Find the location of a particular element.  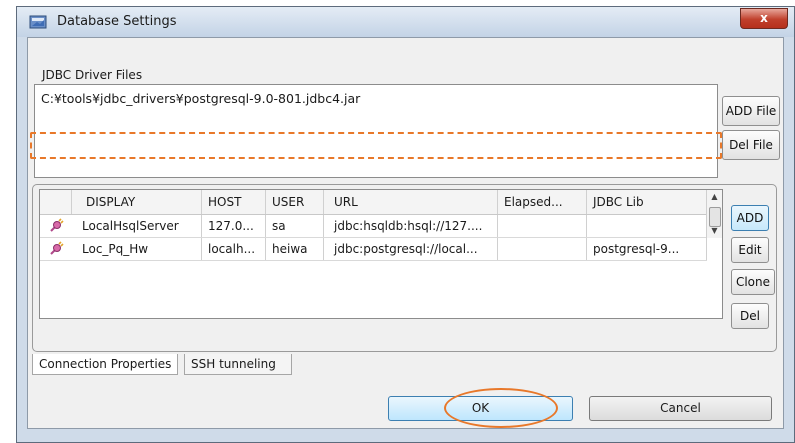

add-connection-button: ADD is located at coordinates (750, 218).